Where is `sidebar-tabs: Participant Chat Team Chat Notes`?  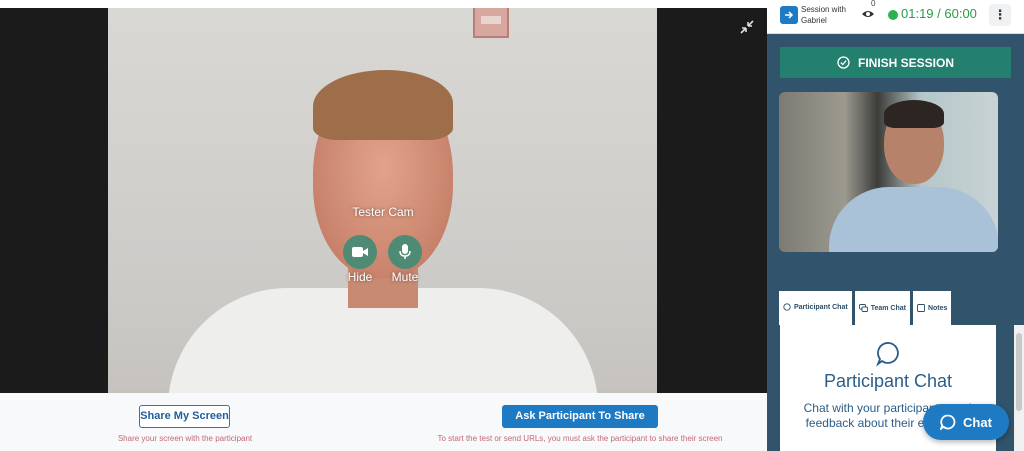 sidebar-tabs: Participant Chat Team Chat Notes is located at coordinates (865, 308).